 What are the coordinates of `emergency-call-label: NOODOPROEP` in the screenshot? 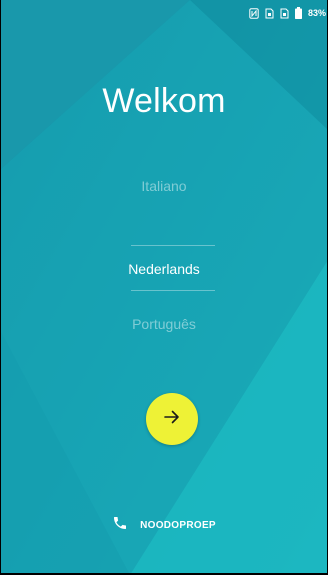 It's located at (178, 525).